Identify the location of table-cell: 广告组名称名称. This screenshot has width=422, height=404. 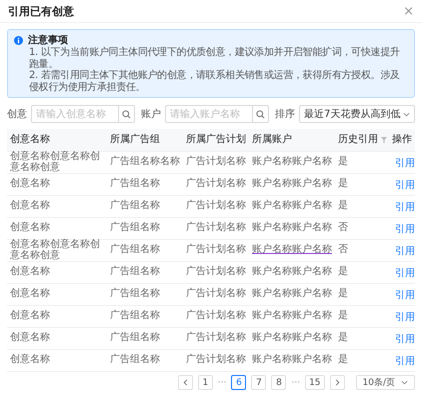
(145, 162).